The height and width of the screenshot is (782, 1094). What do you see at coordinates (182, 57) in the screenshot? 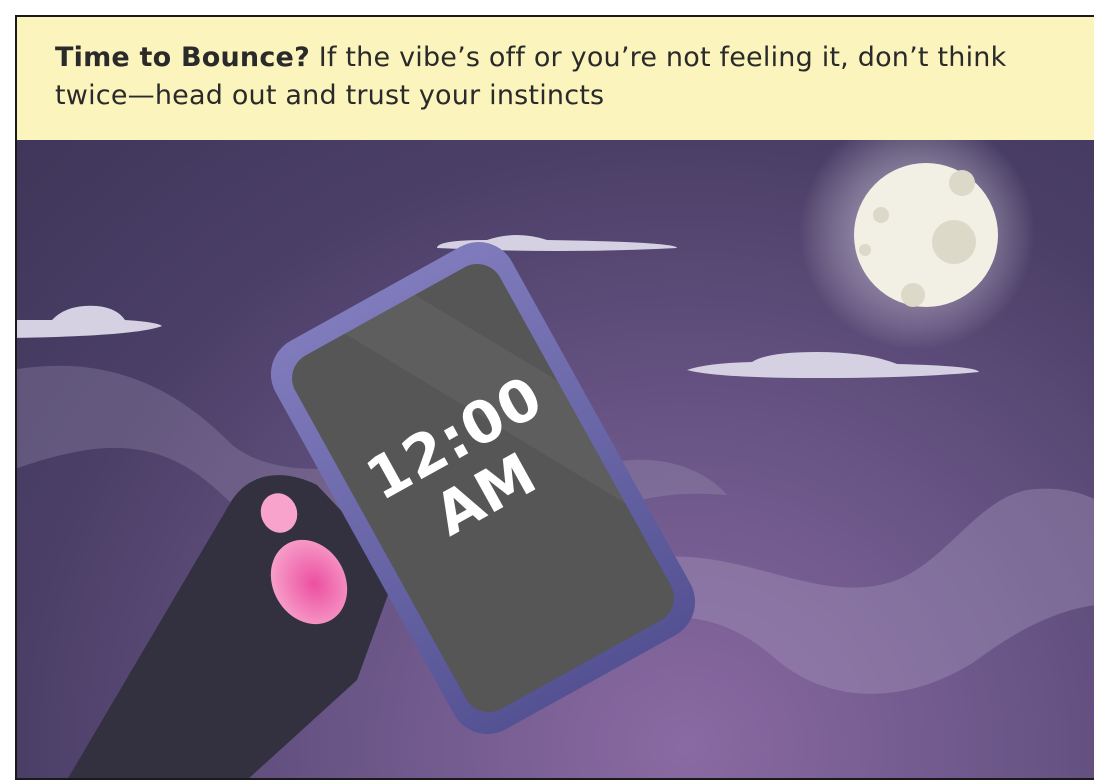
I see `caption-lead: Time to Bounce?` at bounding box center [182, 57].